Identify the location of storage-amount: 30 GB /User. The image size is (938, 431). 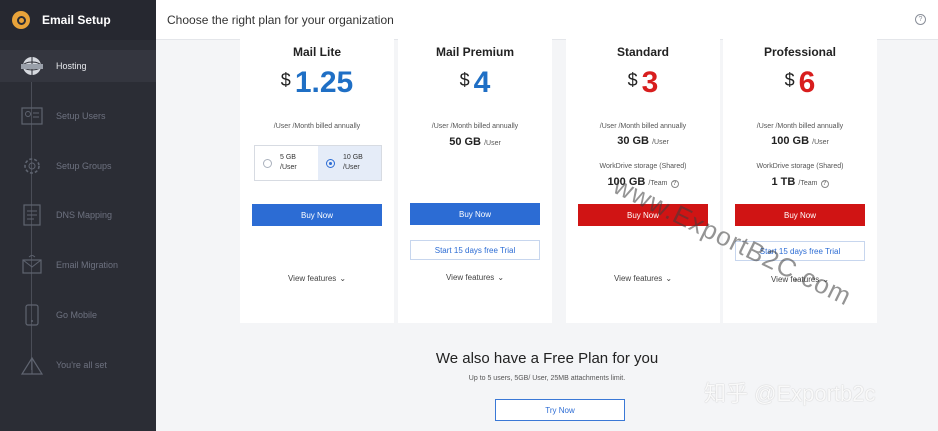
(643, 141).